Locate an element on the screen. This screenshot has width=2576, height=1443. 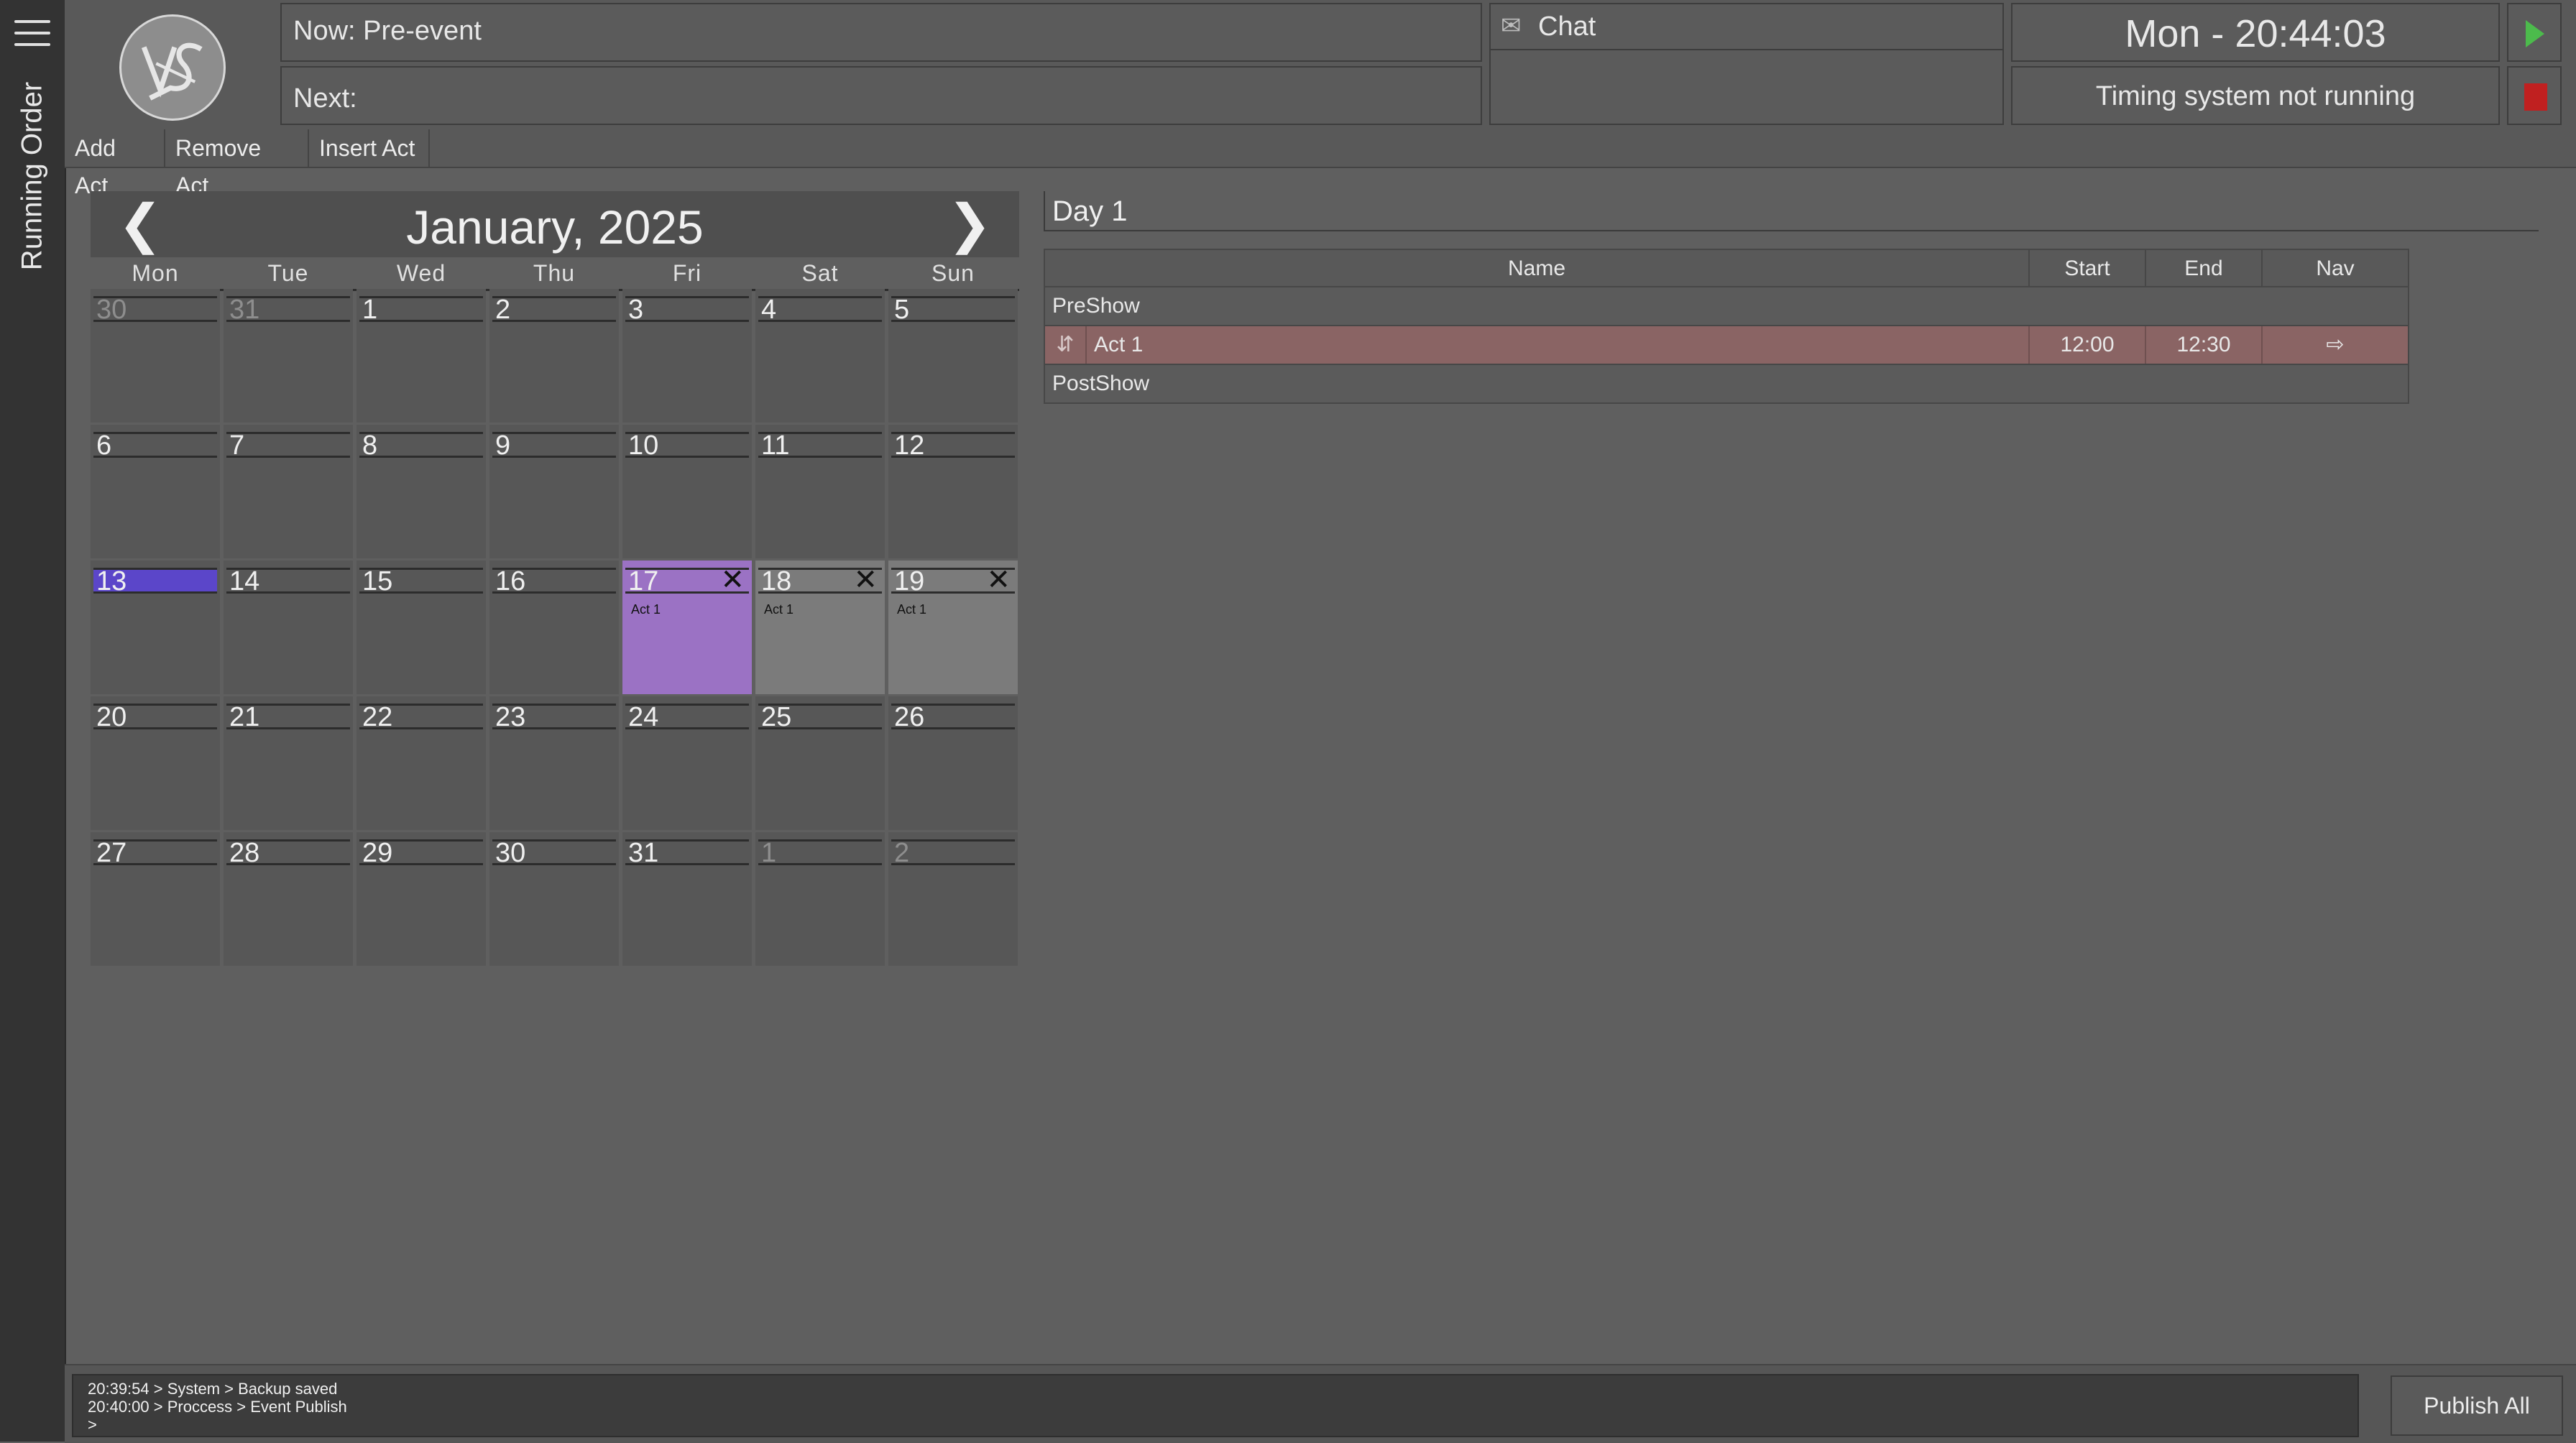
insert-act-button: Insert Act is located at coordinates (369, 148).